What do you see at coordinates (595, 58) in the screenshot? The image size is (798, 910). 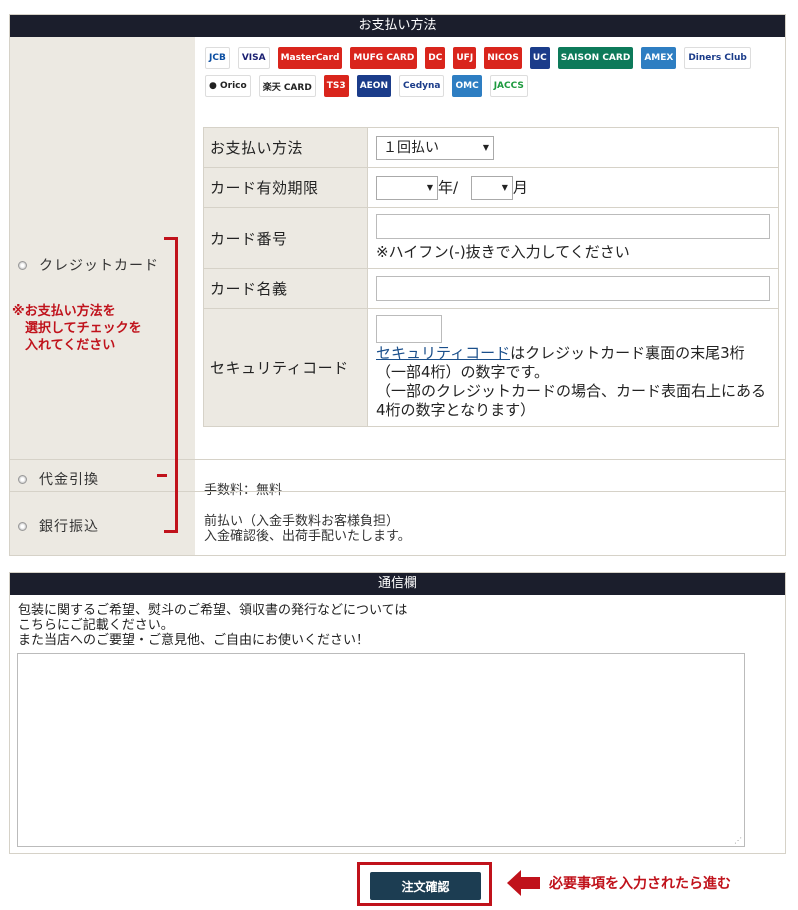 I see `saison-card-logo: SAISON CARD` at bounding box center [595, 58].